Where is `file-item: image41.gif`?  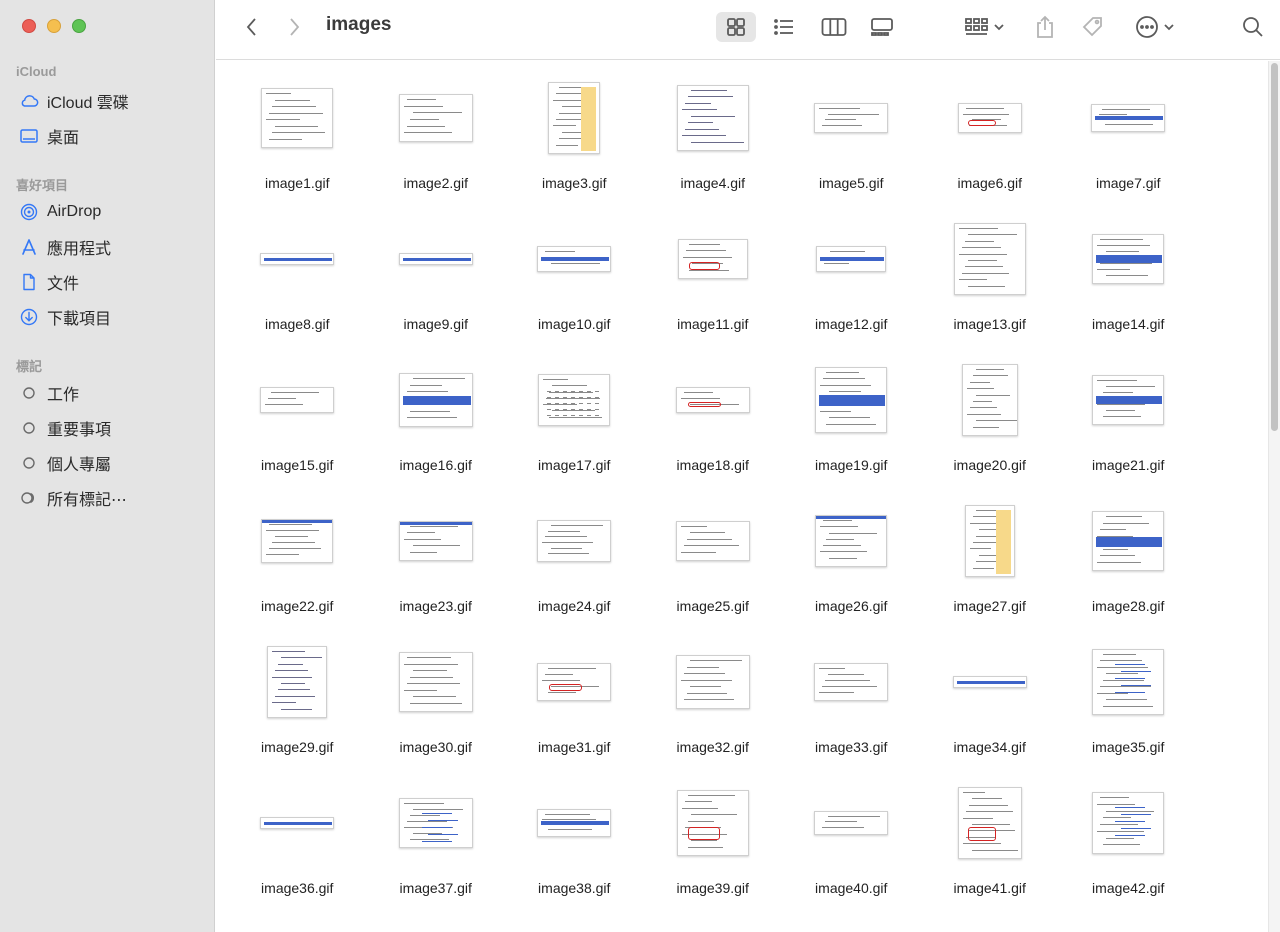
file-item: image41.gif is located at coordinates (990, 850).